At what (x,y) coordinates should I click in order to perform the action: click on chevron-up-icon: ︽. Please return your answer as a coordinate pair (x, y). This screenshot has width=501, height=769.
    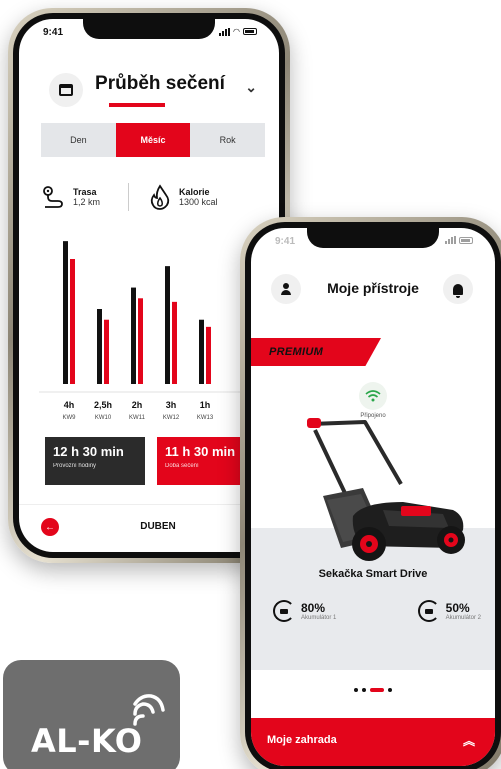
    Looking at the image, I should click on (469, 740).